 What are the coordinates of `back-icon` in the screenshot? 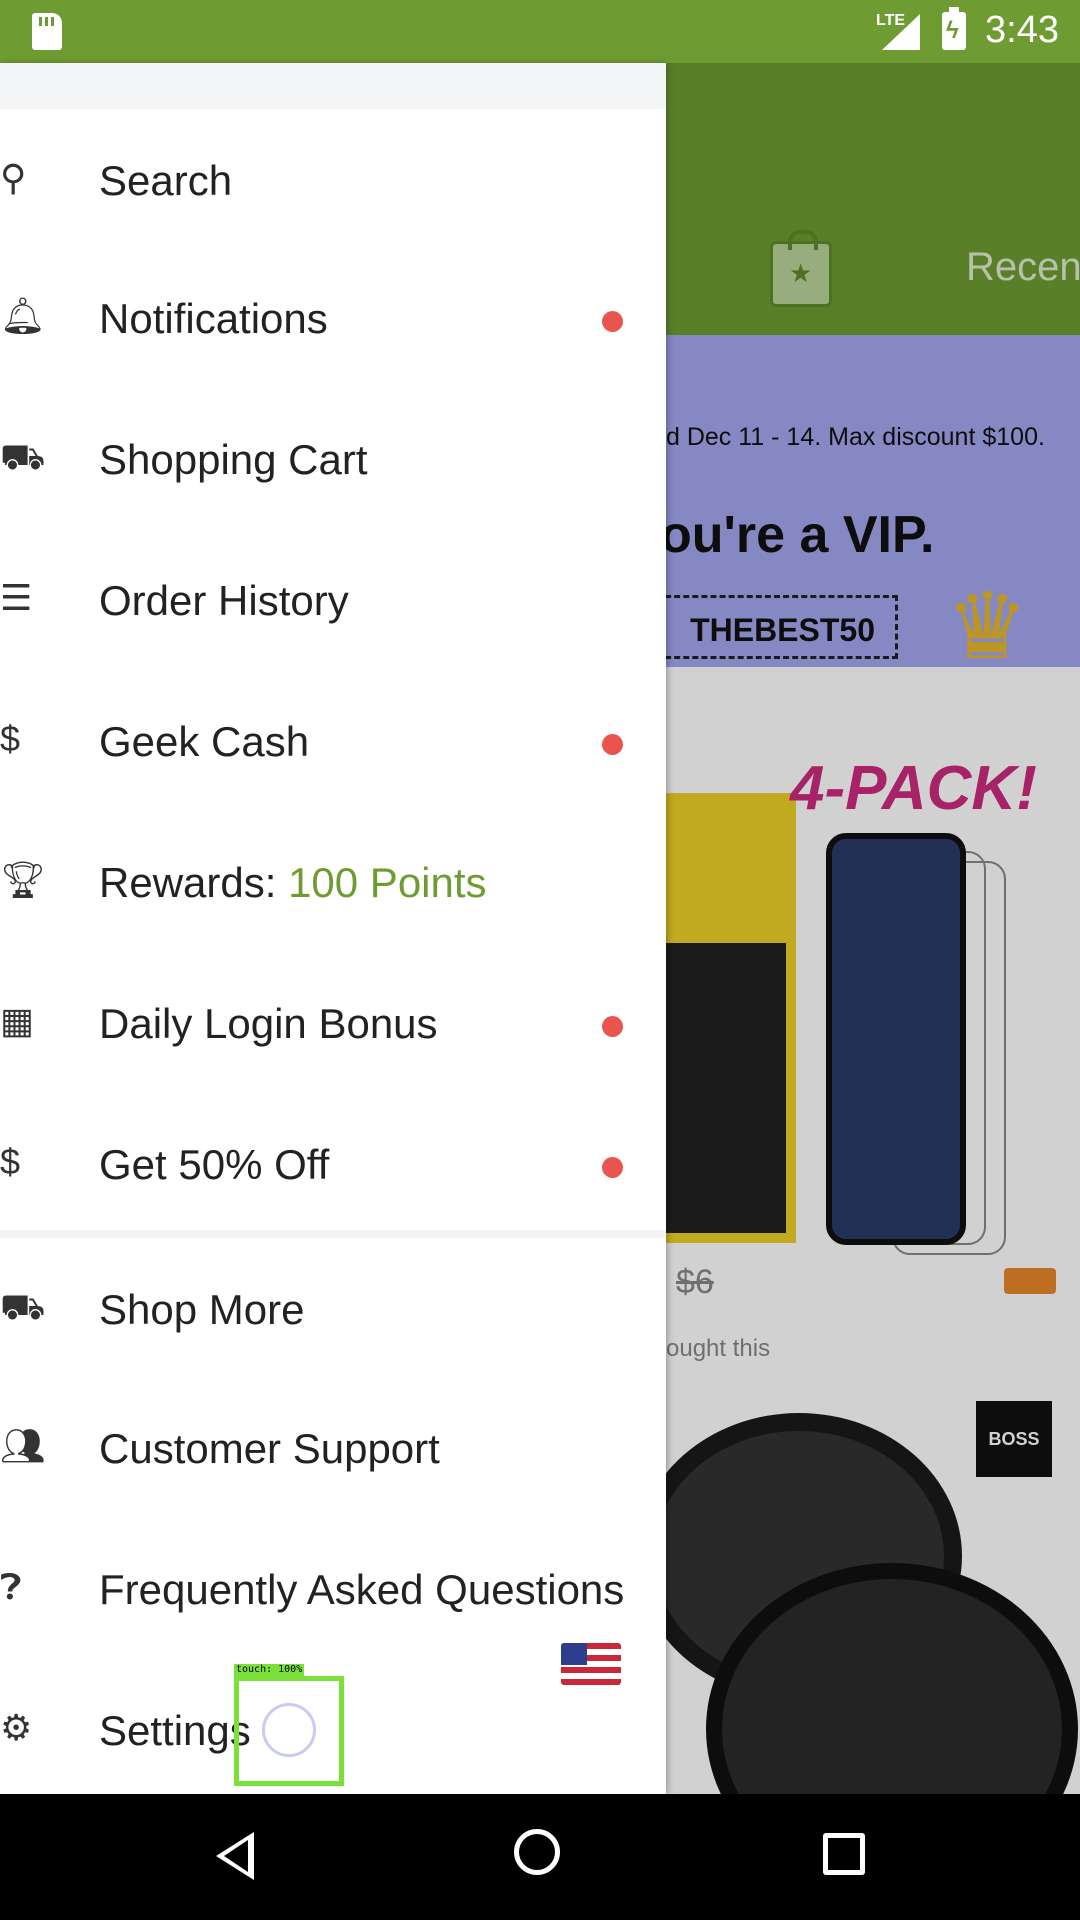 It's located at (235, 1856).